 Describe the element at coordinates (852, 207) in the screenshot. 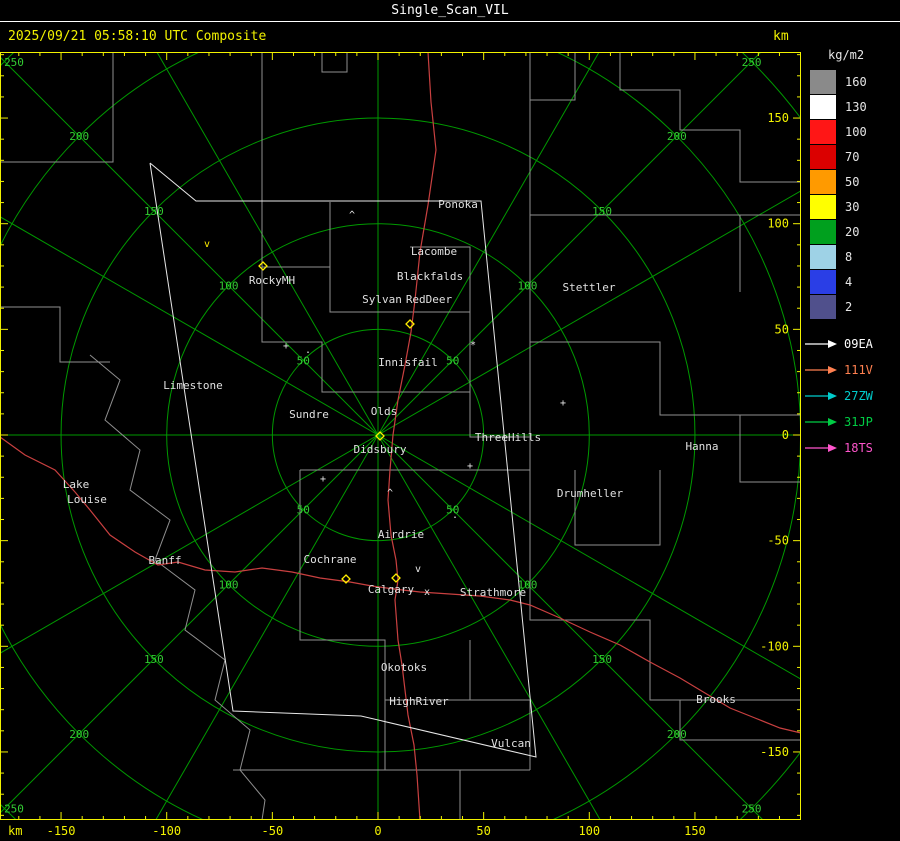

I see `legend-value: 30` at that location.